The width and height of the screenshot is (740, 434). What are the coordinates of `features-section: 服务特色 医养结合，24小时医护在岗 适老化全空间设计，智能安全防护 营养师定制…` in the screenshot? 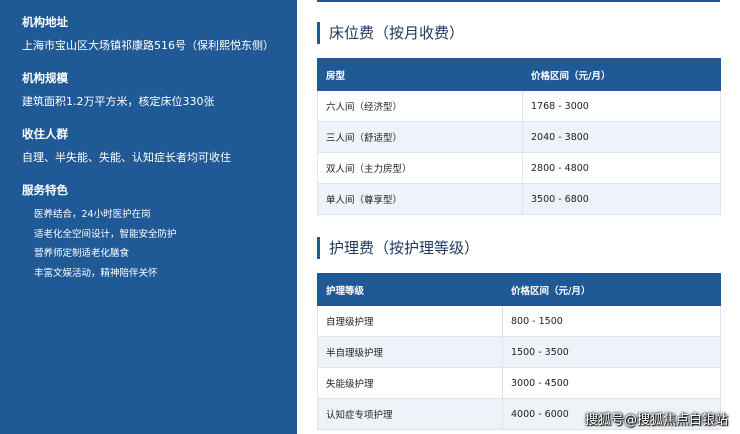 It's located at (159, 231).